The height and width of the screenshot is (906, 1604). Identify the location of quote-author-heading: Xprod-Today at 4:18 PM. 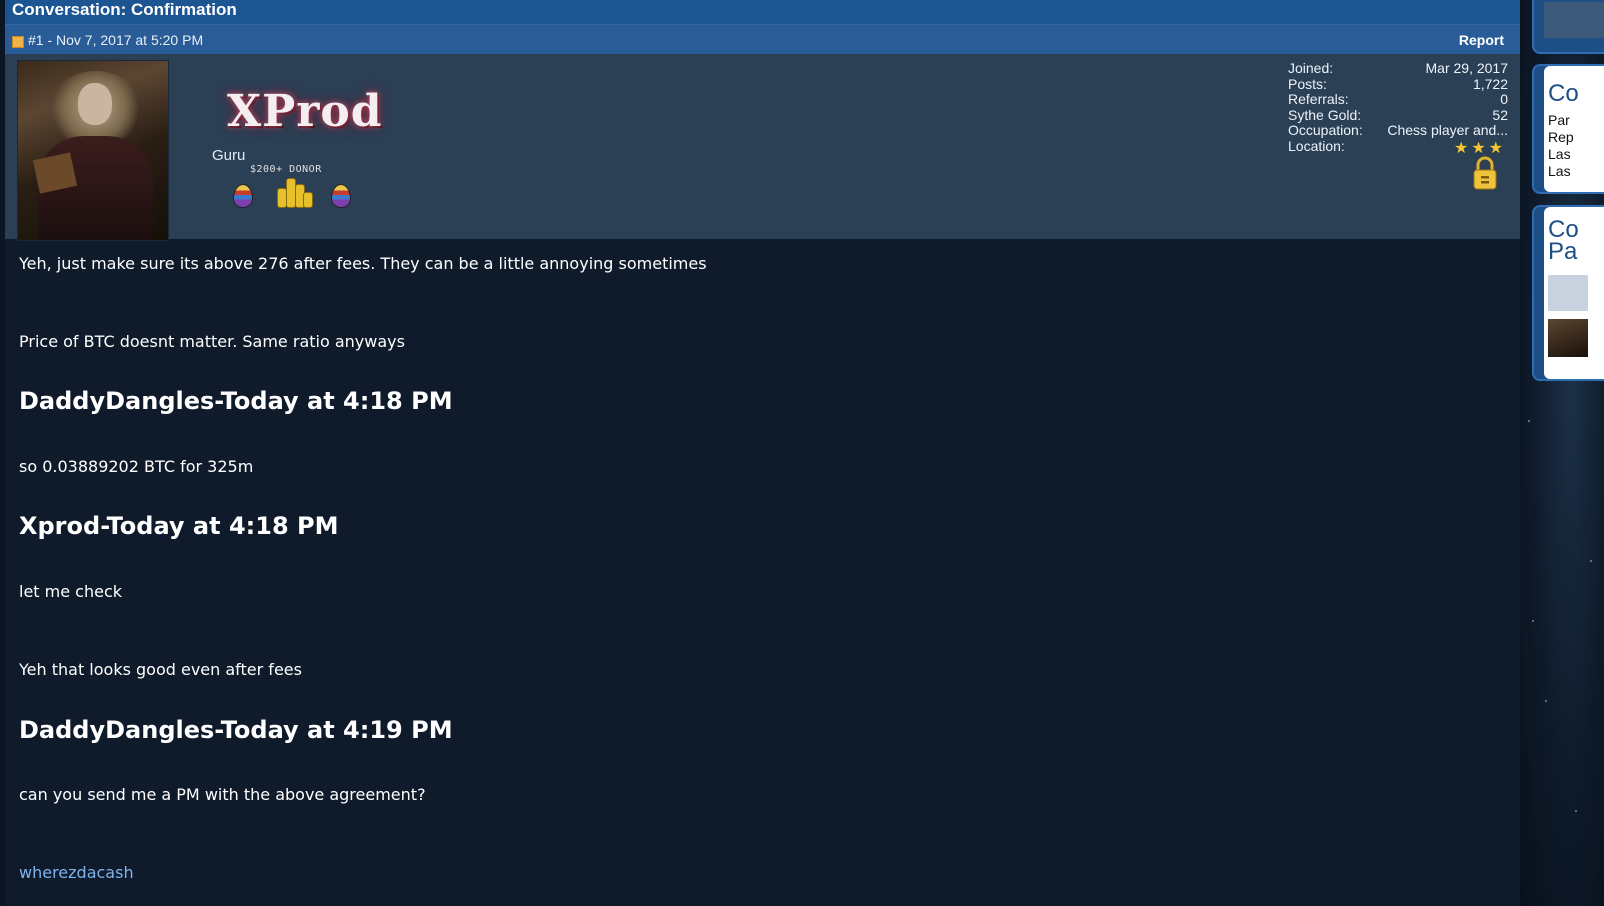
(179, 526).